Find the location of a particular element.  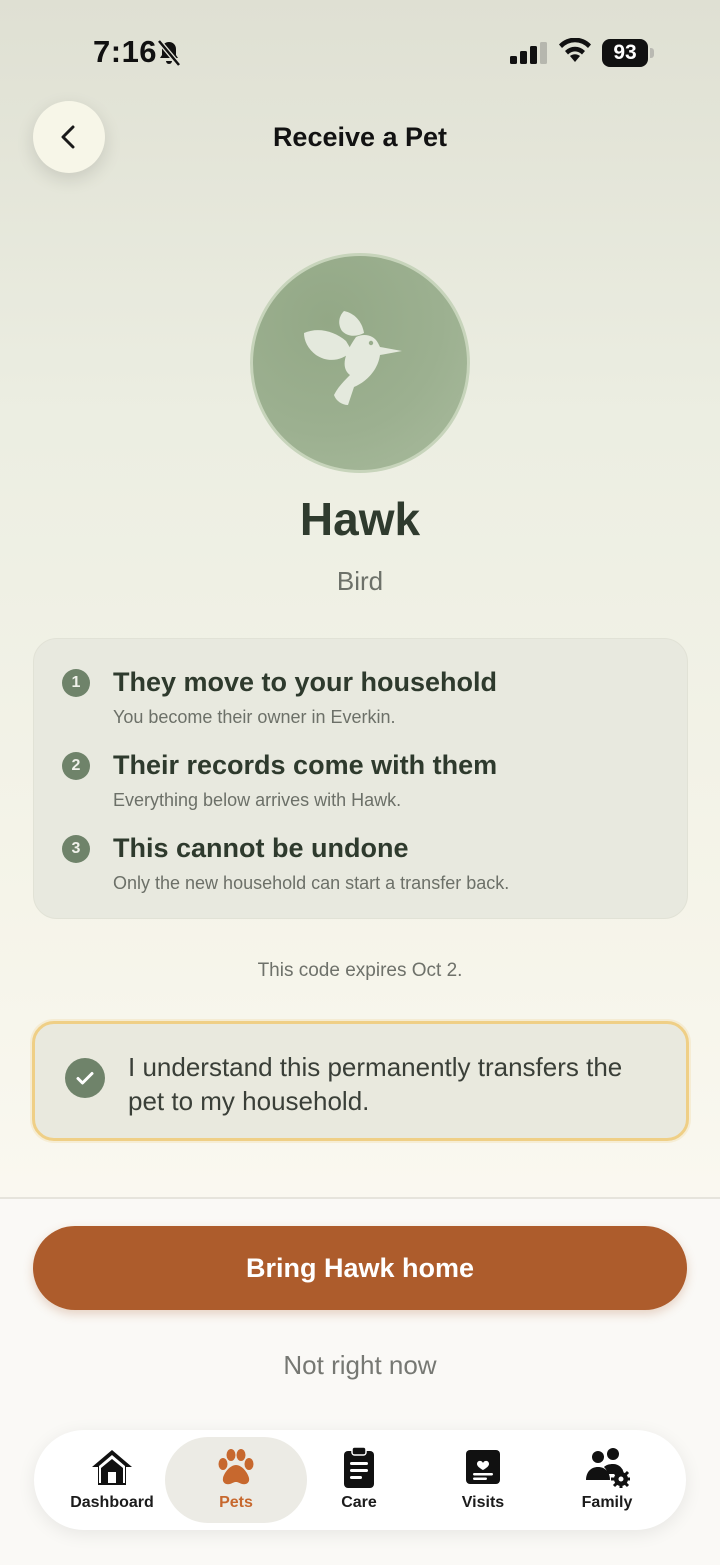

bring-home-button: Bring Hawk home is located at coordinates (360, 1268).